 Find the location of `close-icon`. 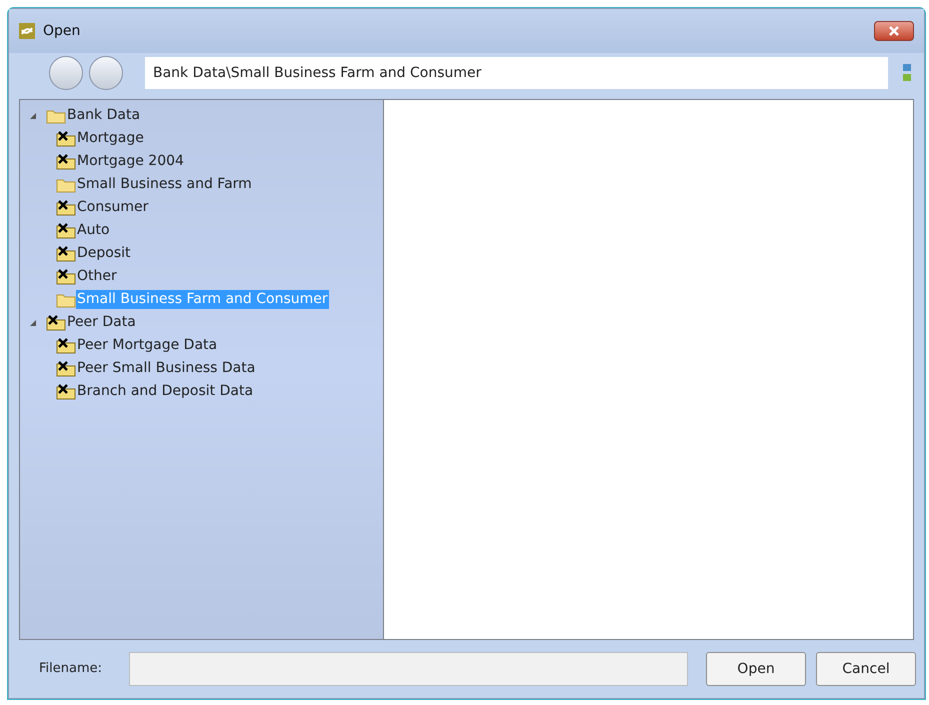

close-icon is located at coordinates (894, 31).